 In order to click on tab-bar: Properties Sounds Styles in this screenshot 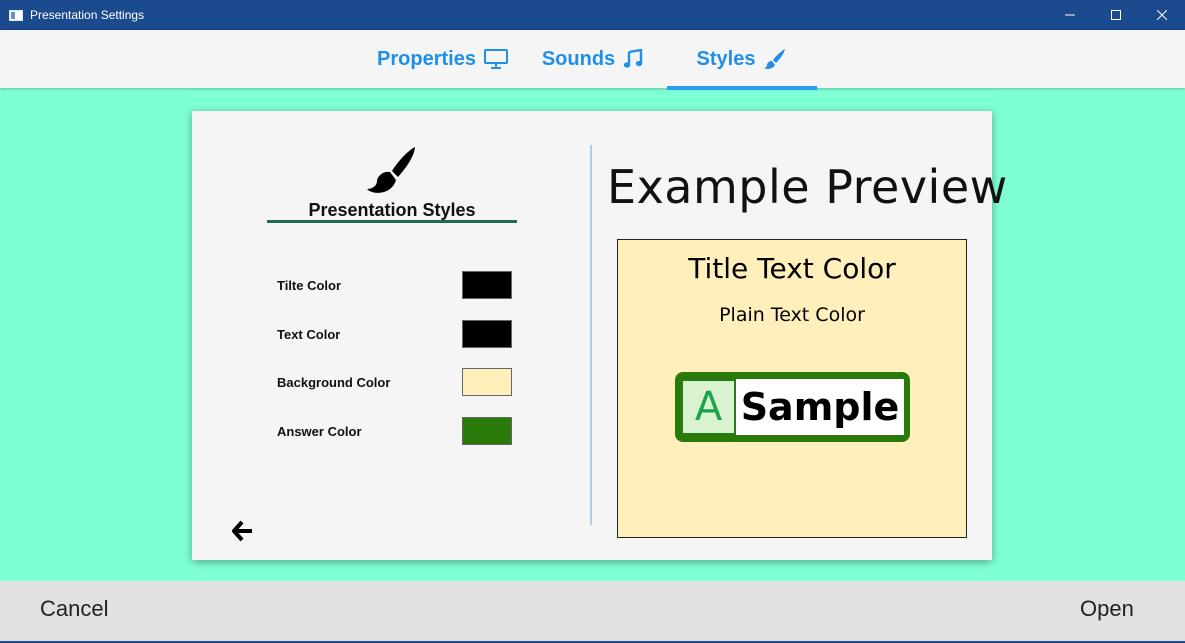, I will do `click(592, 60)`.